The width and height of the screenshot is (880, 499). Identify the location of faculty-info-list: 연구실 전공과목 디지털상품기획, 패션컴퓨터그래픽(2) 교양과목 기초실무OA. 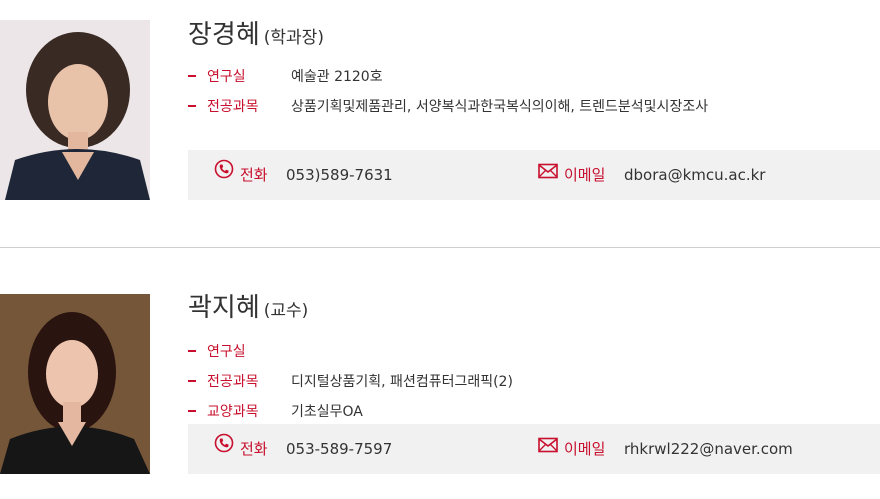
(350, 386).